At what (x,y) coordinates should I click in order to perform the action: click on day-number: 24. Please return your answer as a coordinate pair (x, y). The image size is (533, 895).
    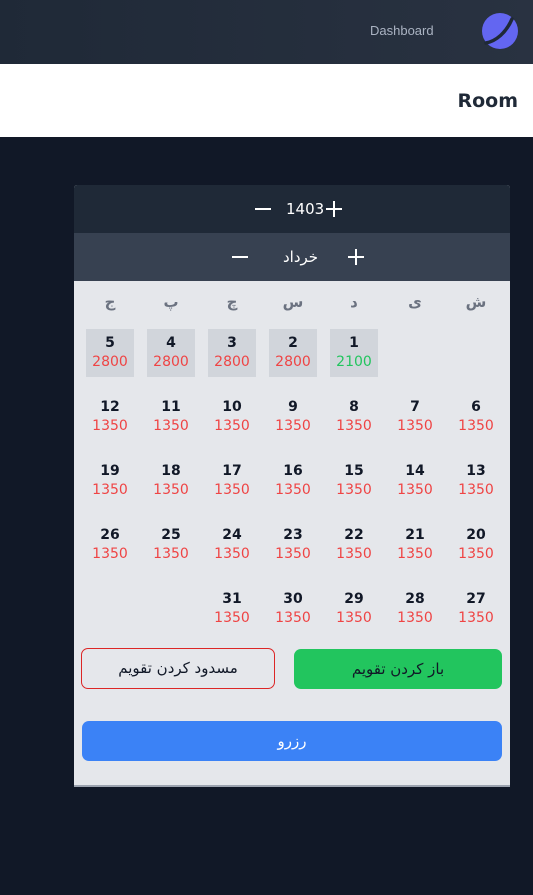
    Looking at the image, I should click on (232, 535).